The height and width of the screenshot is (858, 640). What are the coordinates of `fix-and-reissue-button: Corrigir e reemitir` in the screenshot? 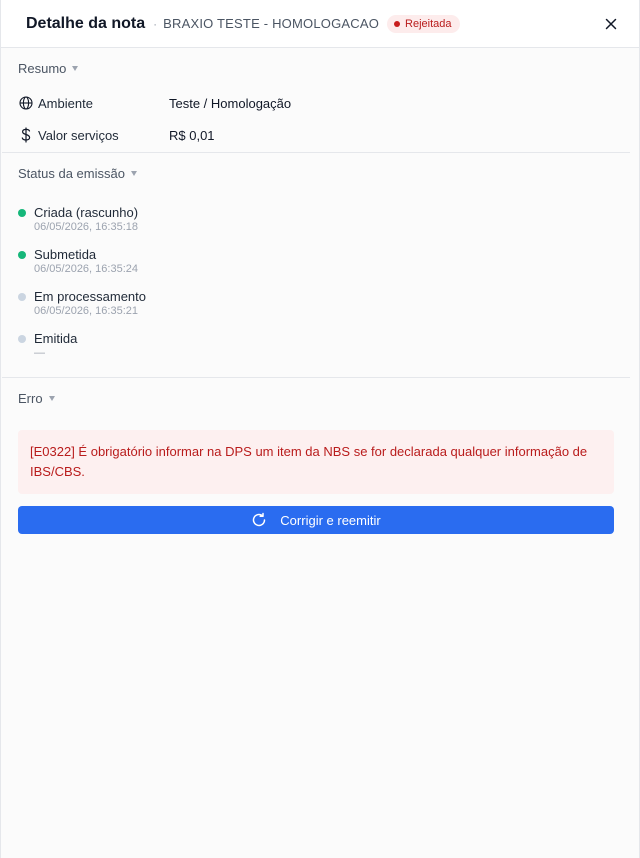 It's located at (316, 520).